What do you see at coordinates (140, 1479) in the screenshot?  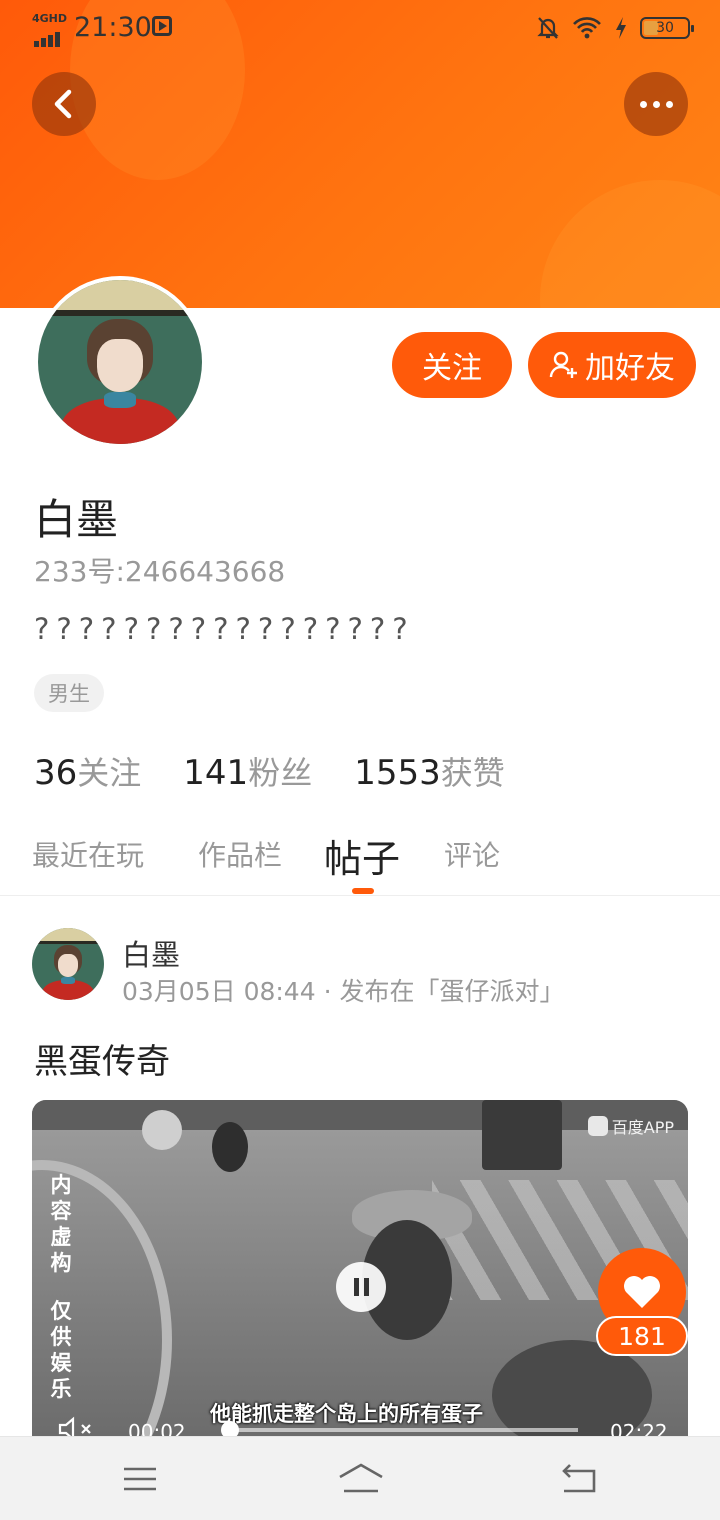 I see `menu-icon` at bounding box center [140, 1479].